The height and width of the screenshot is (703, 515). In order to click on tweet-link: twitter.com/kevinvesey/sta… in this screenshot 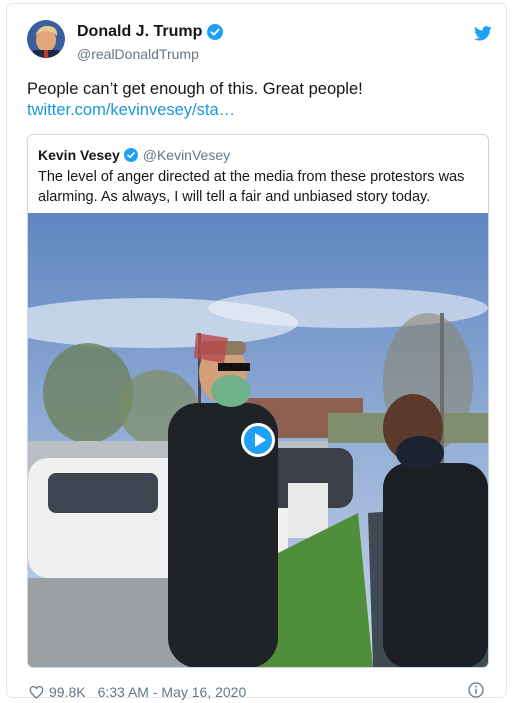, I will do `click(131, 110)`.